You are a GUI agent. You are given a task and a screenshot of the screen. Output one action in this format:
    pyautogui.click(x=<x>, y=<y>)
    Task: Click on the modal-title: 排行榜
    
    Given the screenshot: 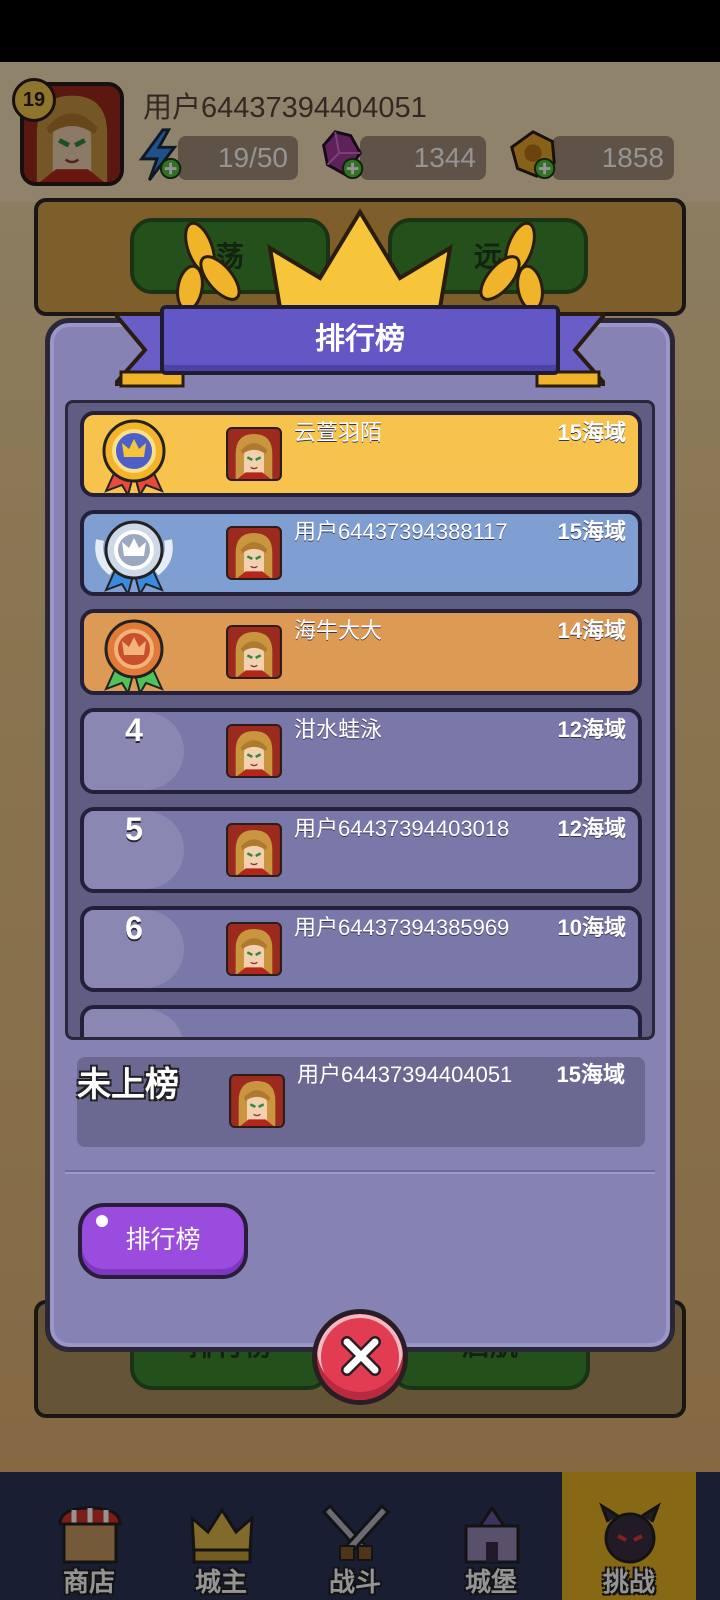 What is the action you would take?
    pyautogui.click(x=360, y=340)
    